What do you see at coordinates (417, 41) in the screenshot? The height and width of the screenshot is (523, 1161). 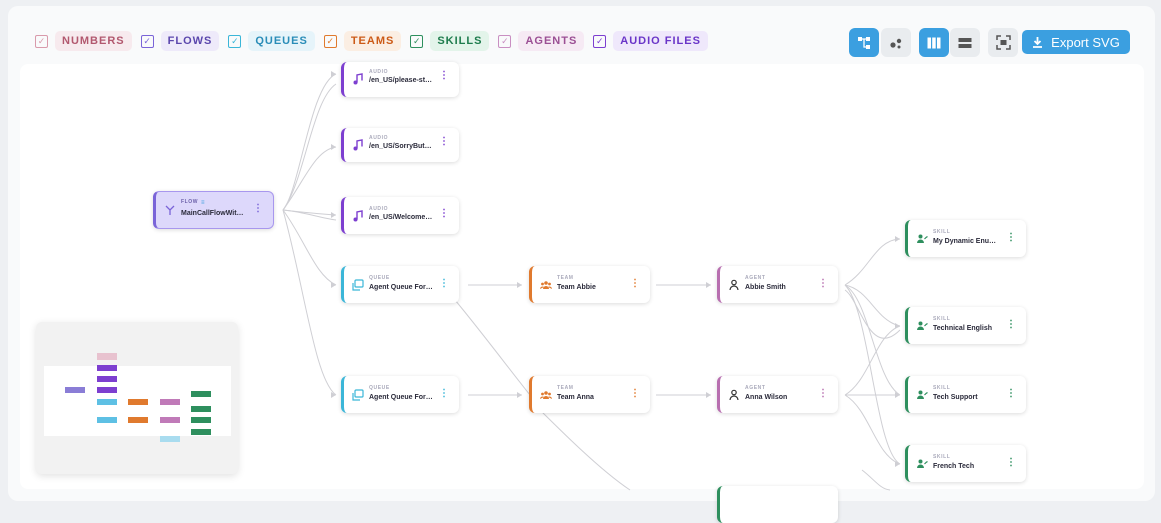 I see `skills-checkbox: ✓` at bounding box center [417, 41].